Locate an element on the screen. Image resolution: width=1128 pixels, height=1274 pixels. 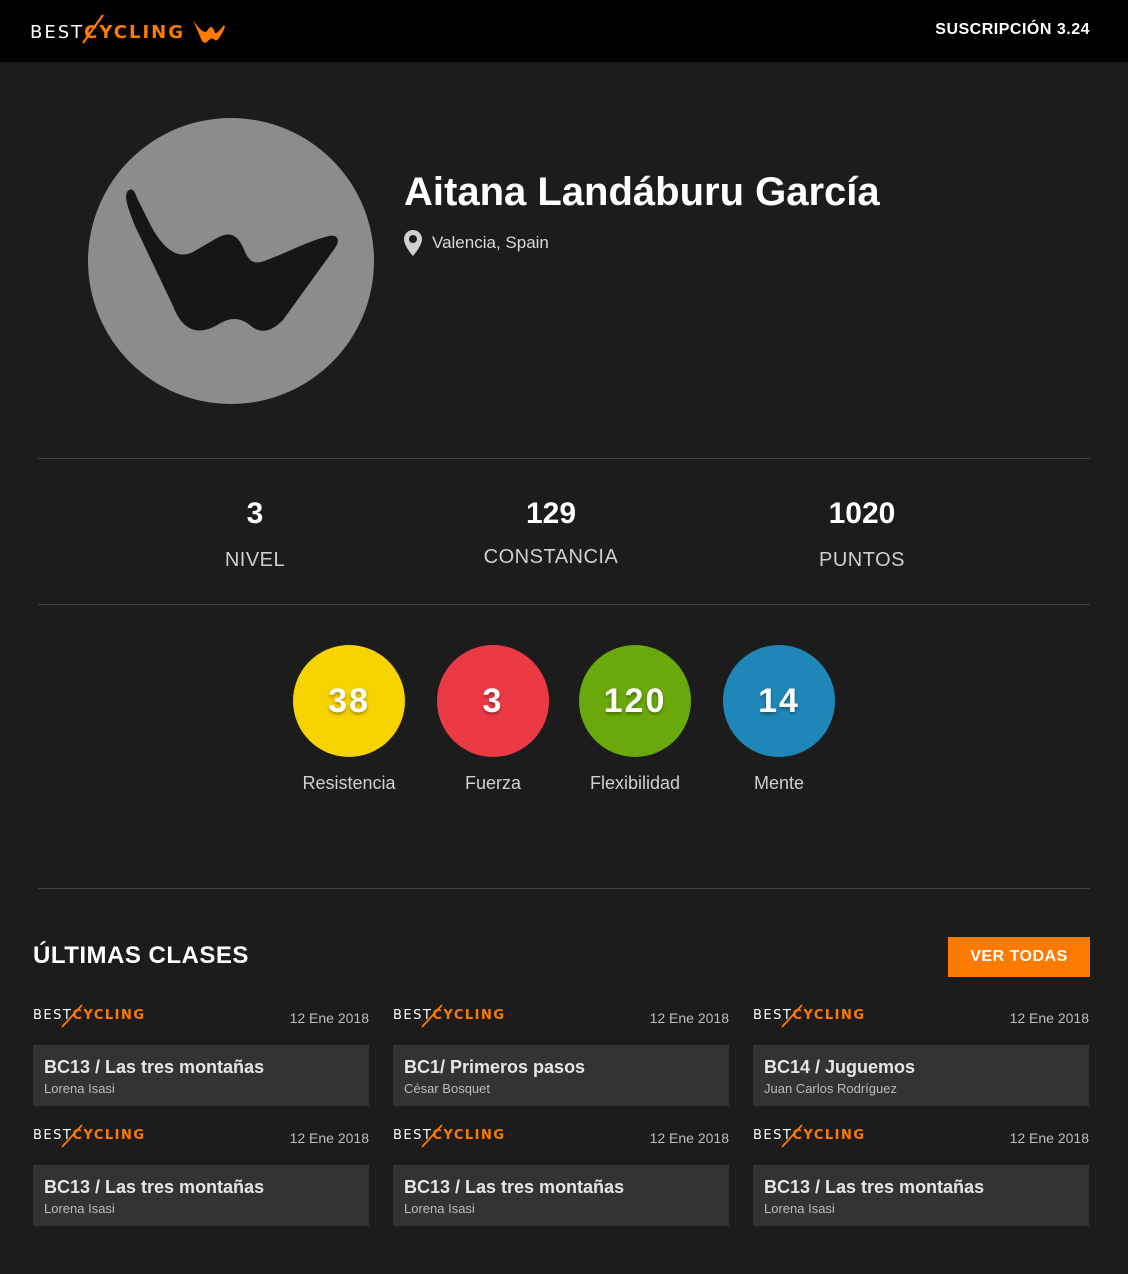
logo-w-icon is located at coordinates (208, 31).